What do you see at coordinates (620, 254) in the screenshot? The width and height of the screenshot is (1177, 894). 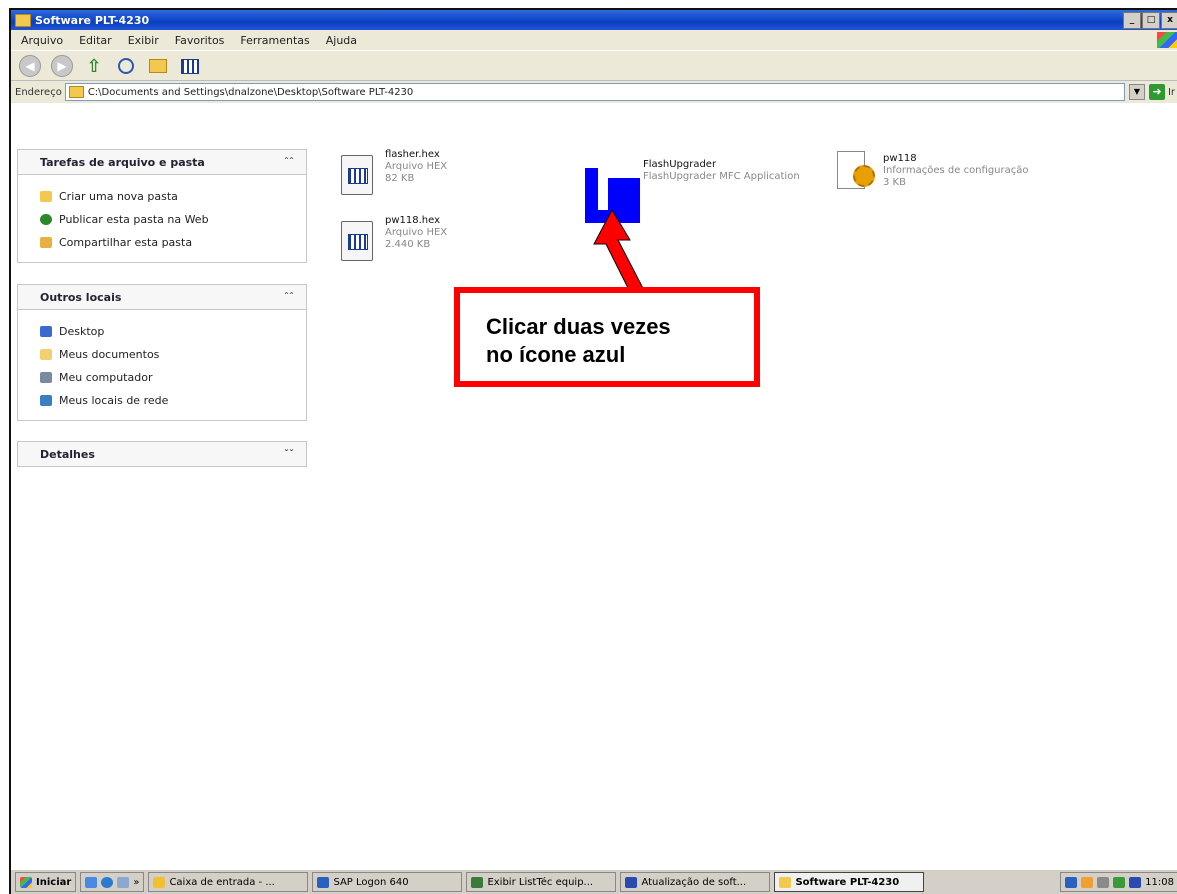 I see `annotation-arrow` at bounding box center [620, 254].